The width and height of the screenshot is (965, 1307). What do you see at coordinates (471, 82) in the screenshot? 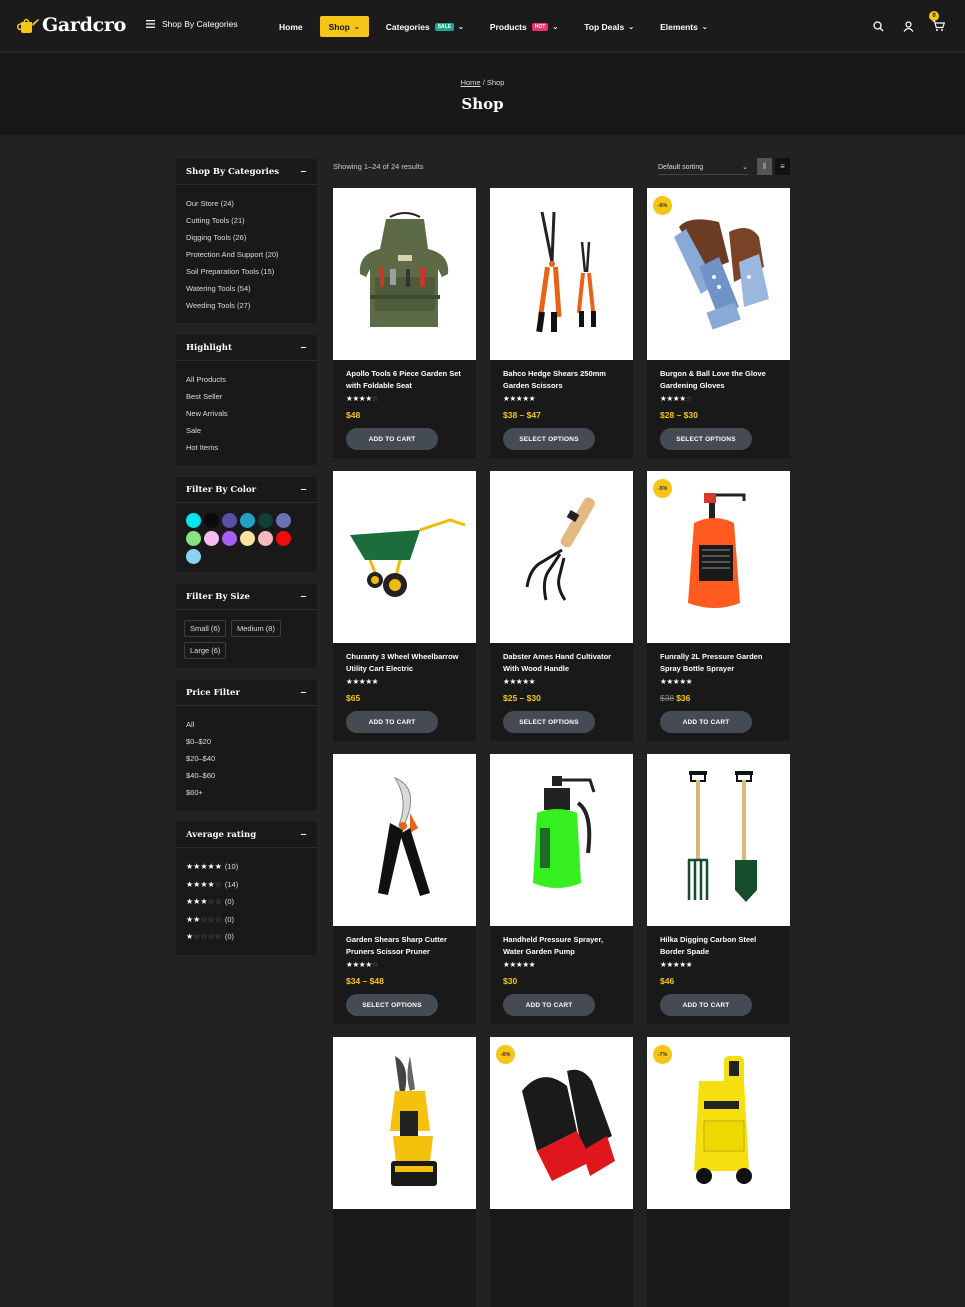
I see `breadcrumb-home-link: Home` at bounding box center [471, 82].